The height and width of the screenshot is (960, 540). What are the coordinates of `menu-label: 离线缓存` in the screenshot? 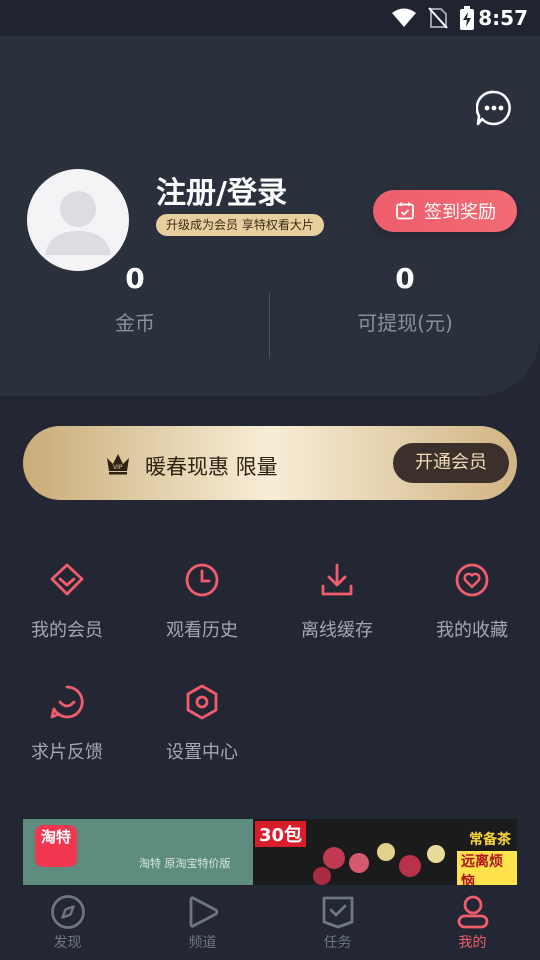 It's located at (337, 630).